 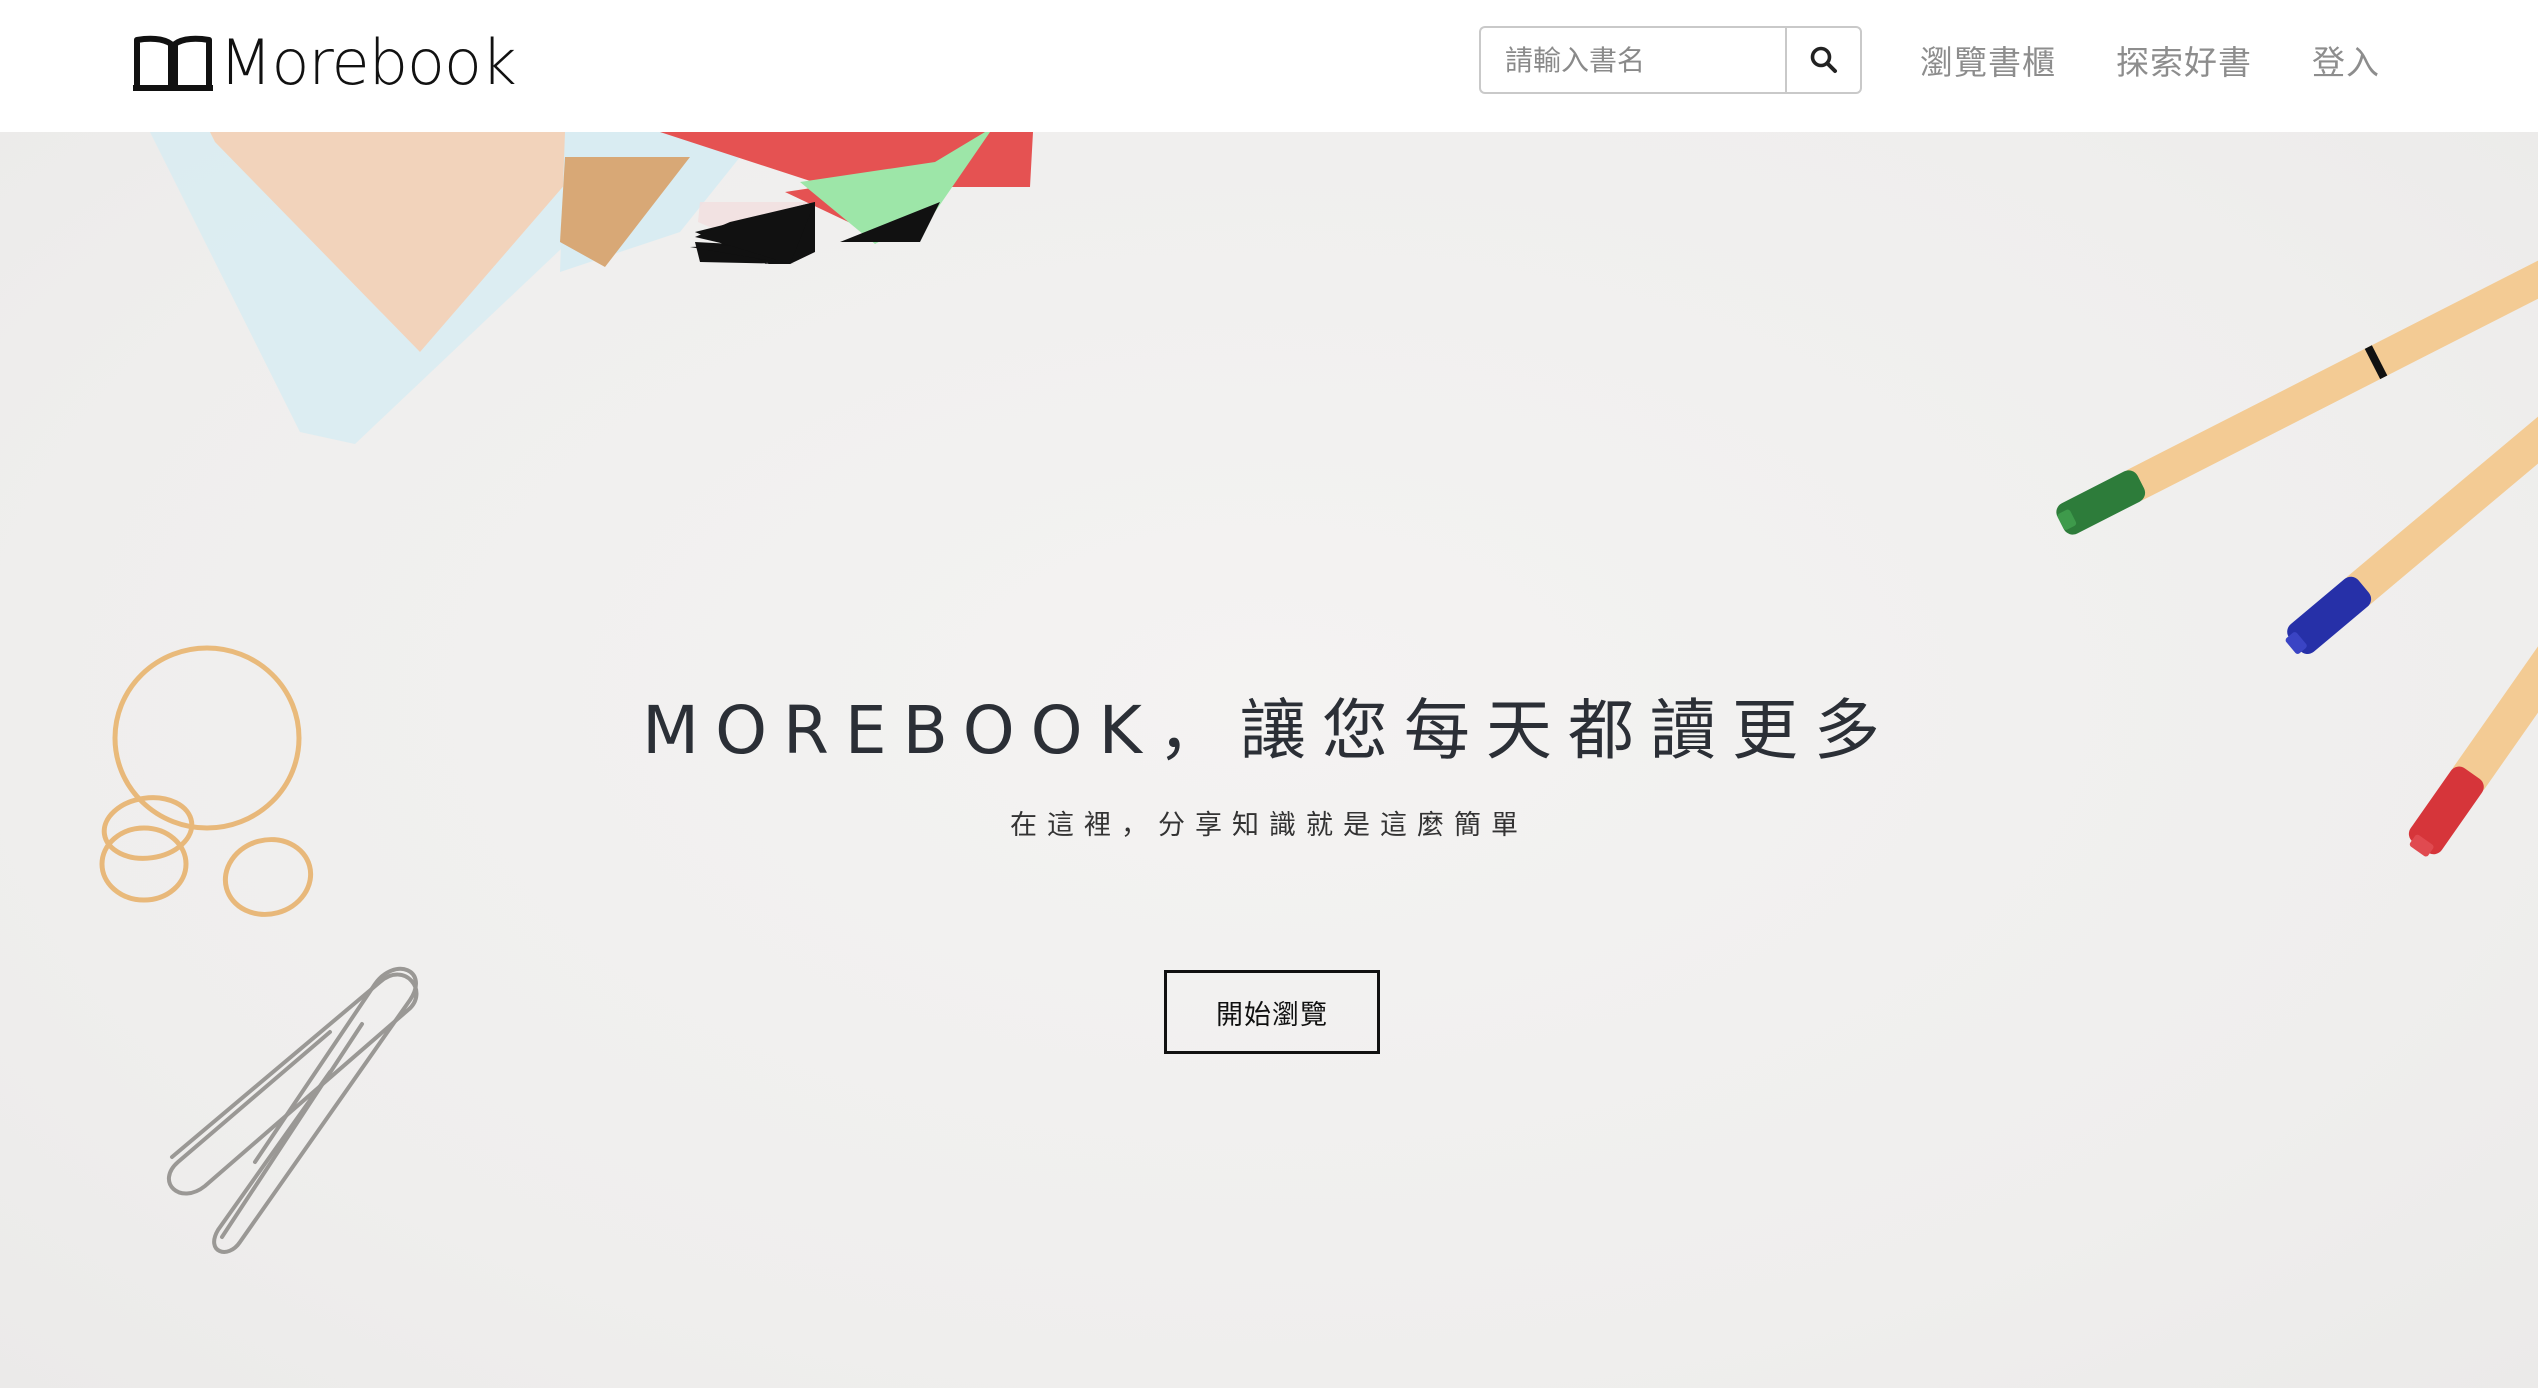 What do you see at coordinates (368, 62) in the screenshot?
I see `brand-name: Morebook` at bounding box center [368, 62].